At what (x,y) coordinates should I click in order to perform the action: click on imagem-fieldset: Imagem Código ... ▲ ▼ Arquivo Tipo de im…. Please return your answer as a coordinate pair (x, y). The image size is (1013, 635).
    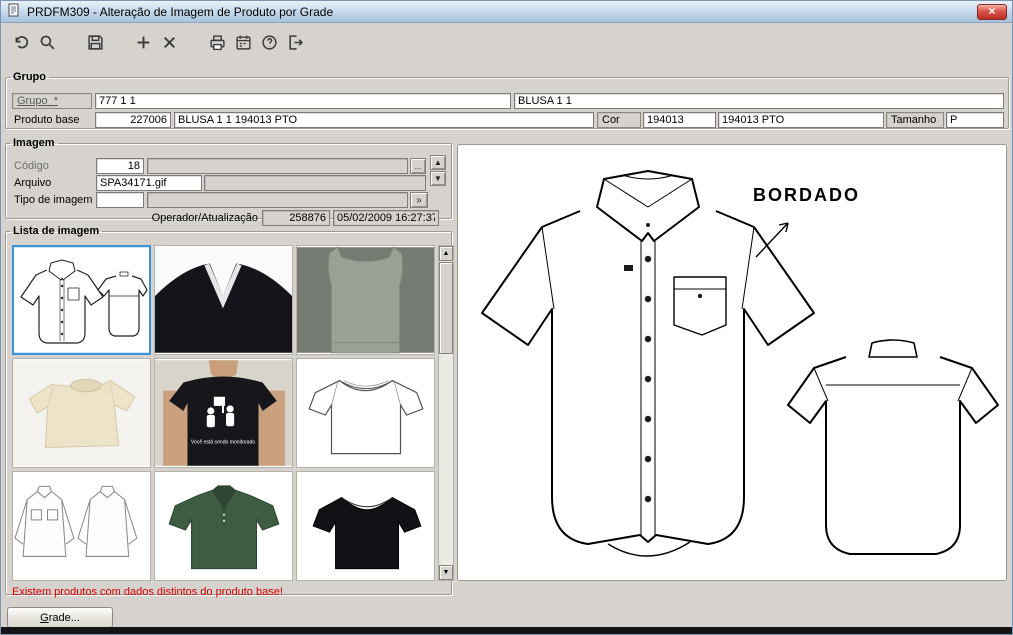
    Looking at the image, I should click on (228, 181).